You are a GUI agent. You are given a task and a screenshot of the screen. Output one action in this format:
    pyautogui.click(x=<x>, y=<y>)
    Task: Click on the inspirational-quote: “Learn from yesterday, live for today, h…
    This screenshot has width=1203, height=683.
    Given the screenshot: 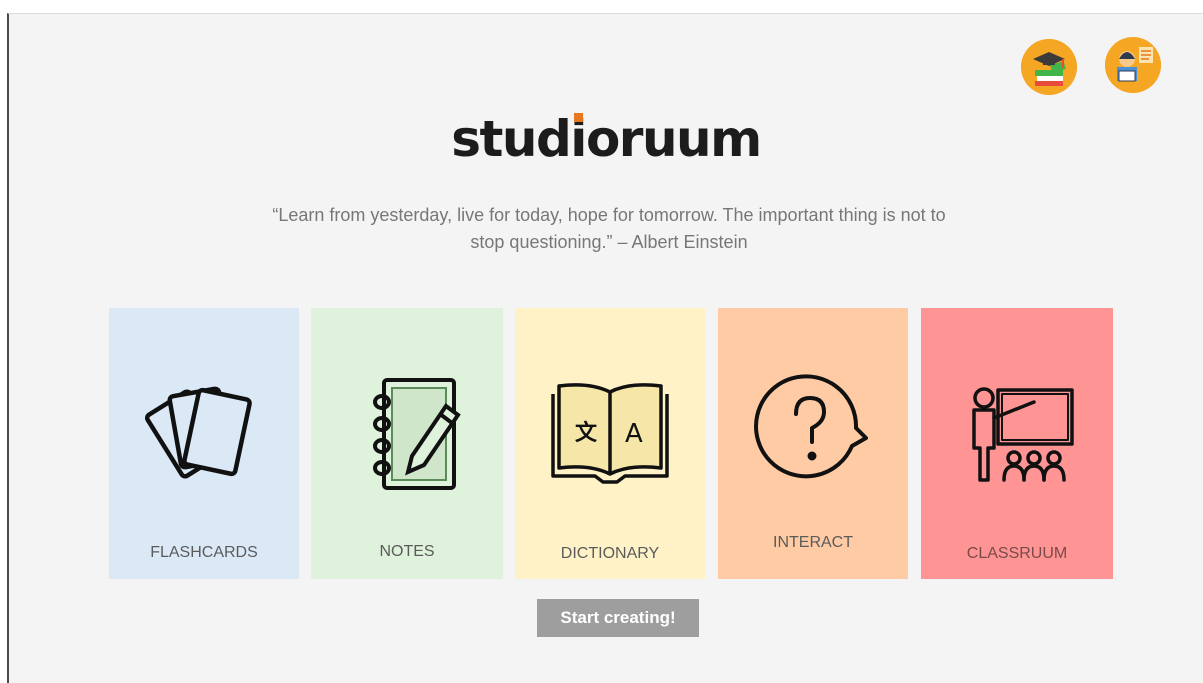 What is the action you would take?
    pyautogui.click(x=609, y=228)
    